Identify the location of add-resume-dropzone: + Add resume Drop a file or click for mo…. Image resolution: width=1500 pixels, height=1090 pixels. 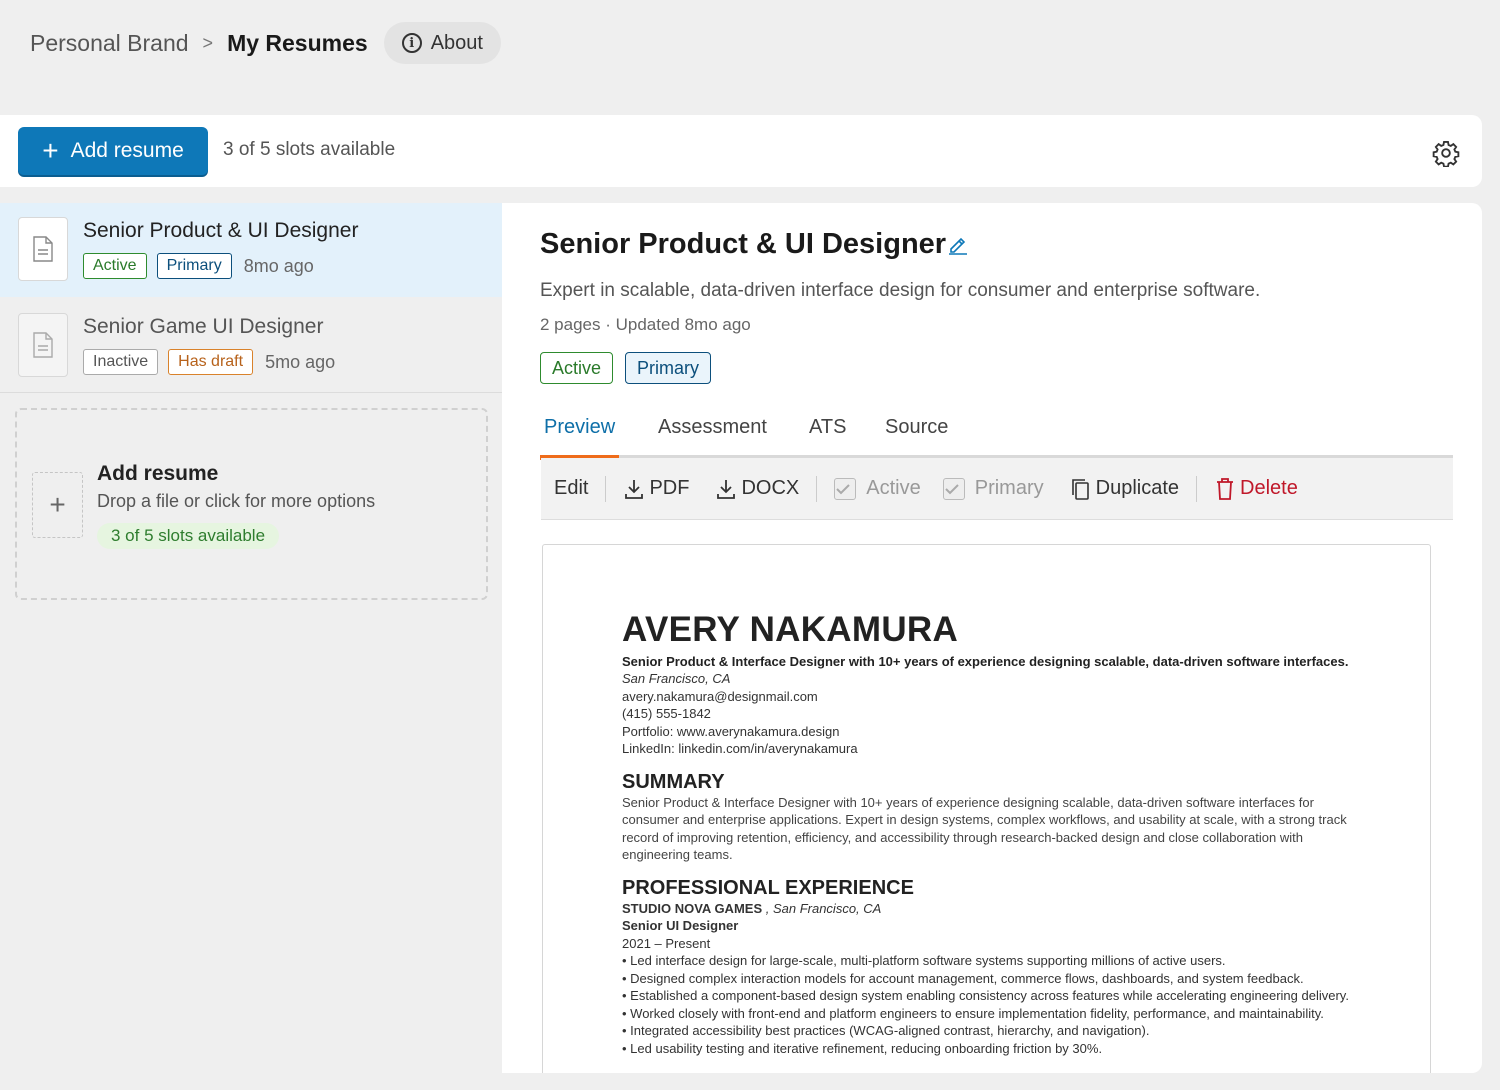
(251, 504).